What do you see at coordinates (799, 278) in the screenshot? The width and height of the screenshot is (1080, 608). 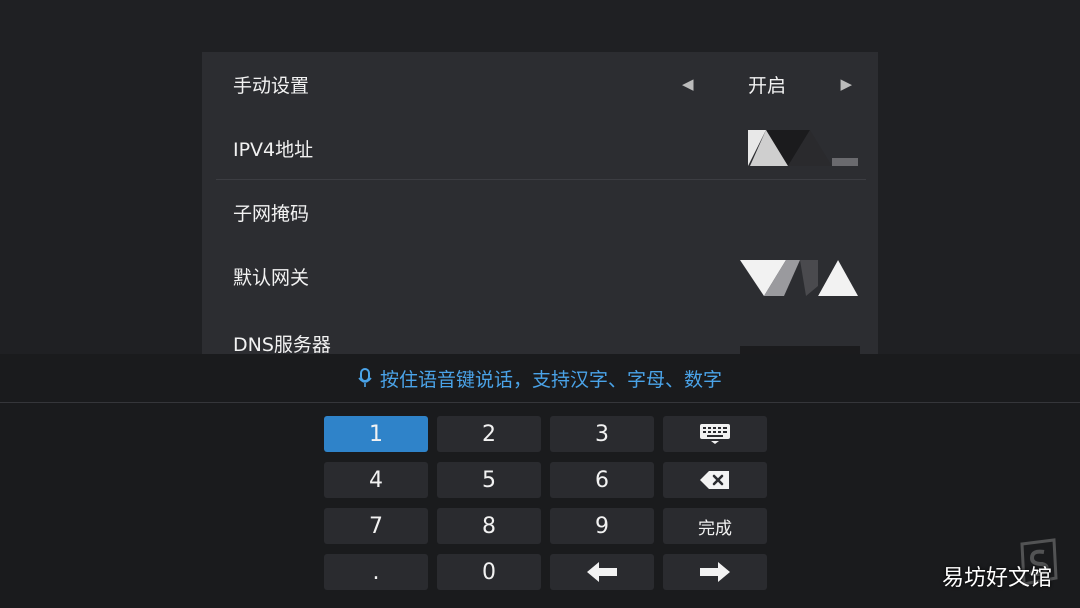 I see `default-gateway-value-masked` at bounding box center [799, 278].